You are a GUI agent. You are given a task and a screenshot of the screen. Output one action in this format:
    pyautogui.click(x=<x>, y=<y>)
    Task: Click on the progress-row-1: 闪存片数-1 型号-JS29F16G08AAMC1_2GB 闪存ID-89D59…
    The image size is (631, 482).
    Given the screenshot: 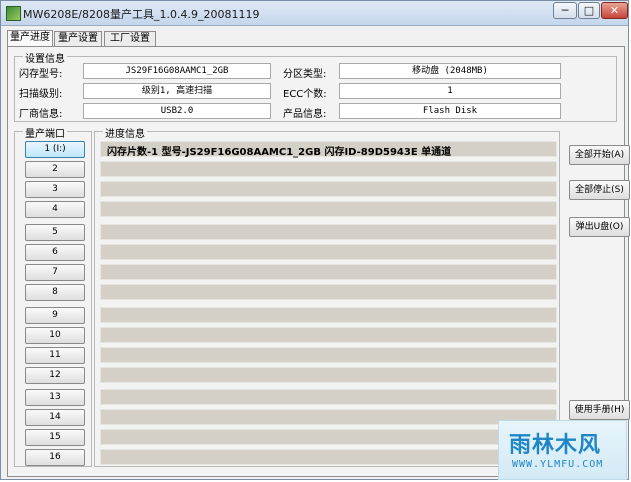 What is the action you would take?
    pyautogui.click(x=328, y=149)
    